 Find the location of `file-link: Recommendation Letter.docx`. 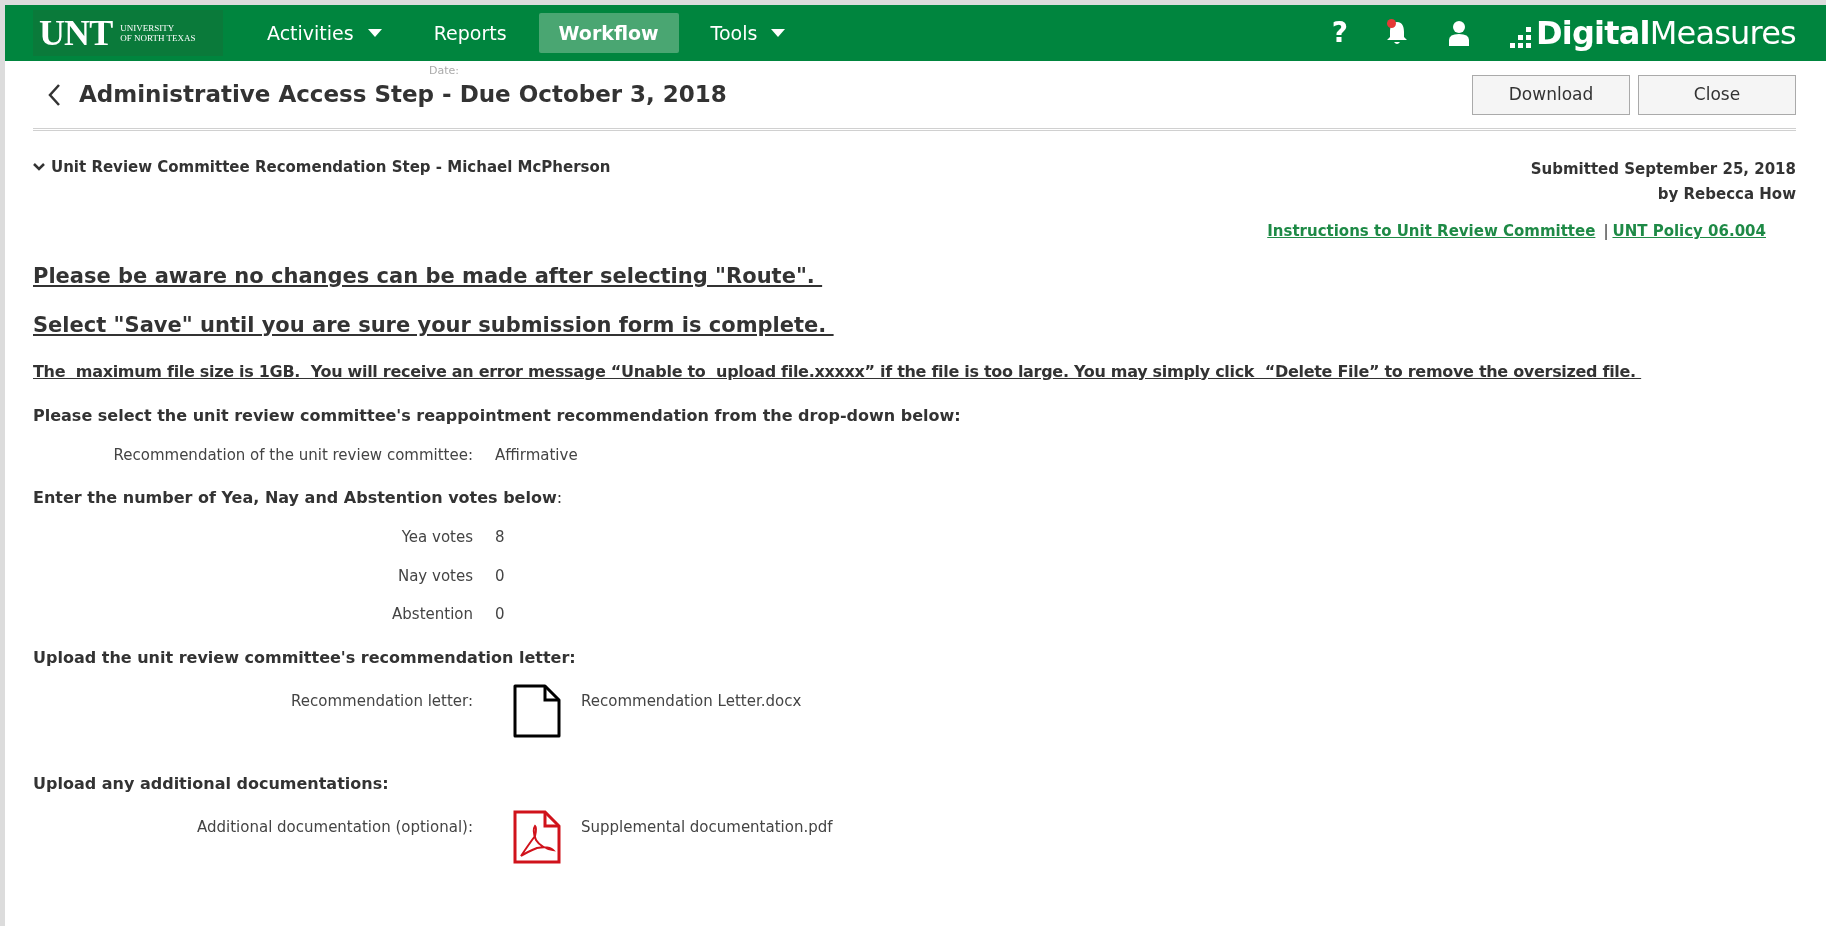

file-link: Recommendation Letter.docx is located at coordinates (691, 700).